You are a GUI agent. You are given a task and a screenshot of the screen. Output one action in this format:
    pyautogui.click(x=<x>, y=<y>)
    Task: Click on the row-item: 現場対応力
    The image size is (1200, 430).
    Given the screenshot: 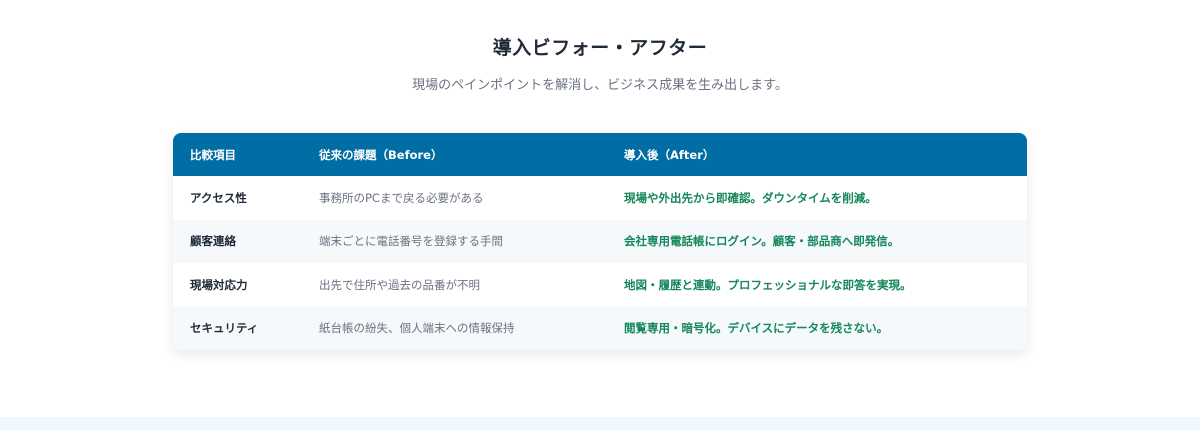 What is the action you would take?
    pyautogui.click(x=219, y=284)
    